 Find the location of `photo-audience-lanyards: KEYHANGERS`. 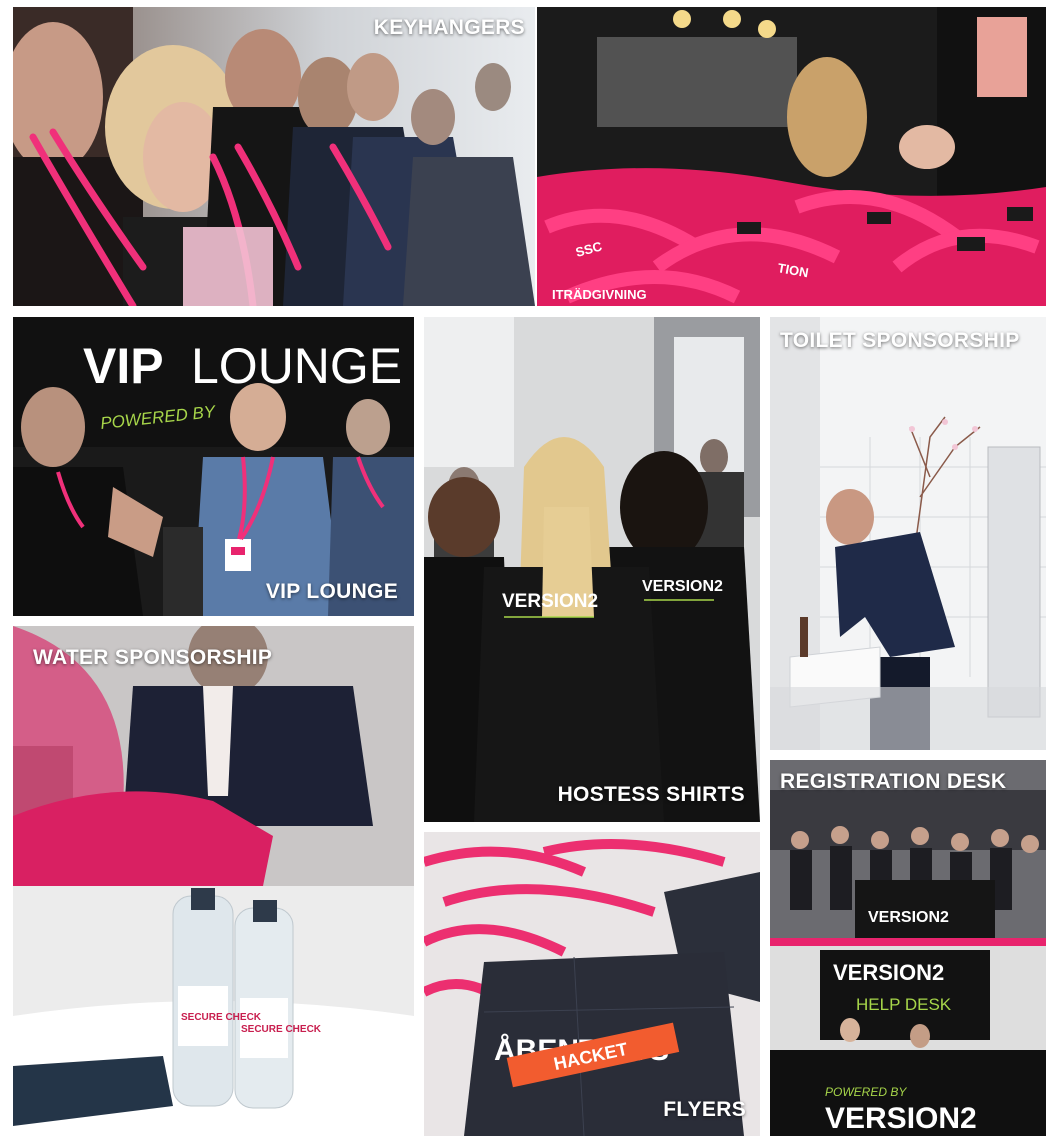

photo-audience-lanyards: KEYHANGERS is located at coordinates (274, 156).